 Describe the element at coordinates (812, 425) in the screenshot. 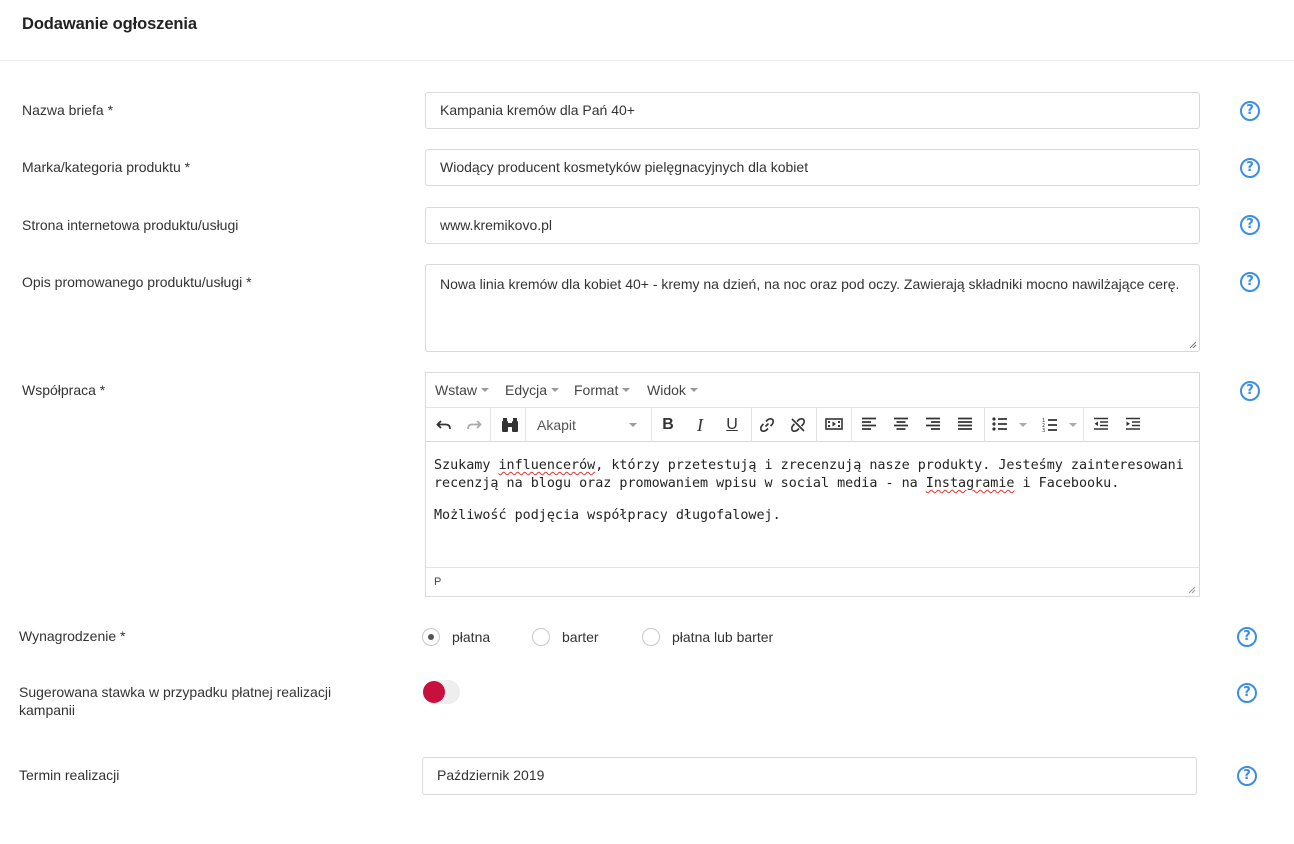

I see `editor-toolbar: Akapit B I U 1 2 3` at that location.